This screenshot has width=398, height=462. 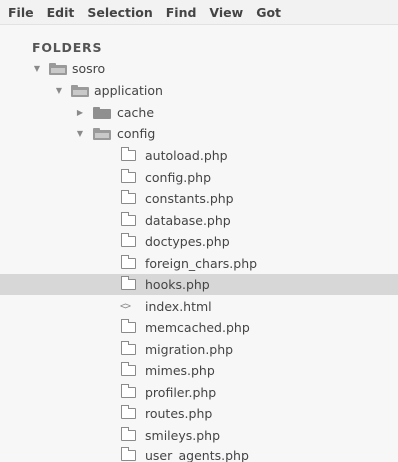 I want to click on chevron-right-icon: ▶, so click(x=80, y=112).